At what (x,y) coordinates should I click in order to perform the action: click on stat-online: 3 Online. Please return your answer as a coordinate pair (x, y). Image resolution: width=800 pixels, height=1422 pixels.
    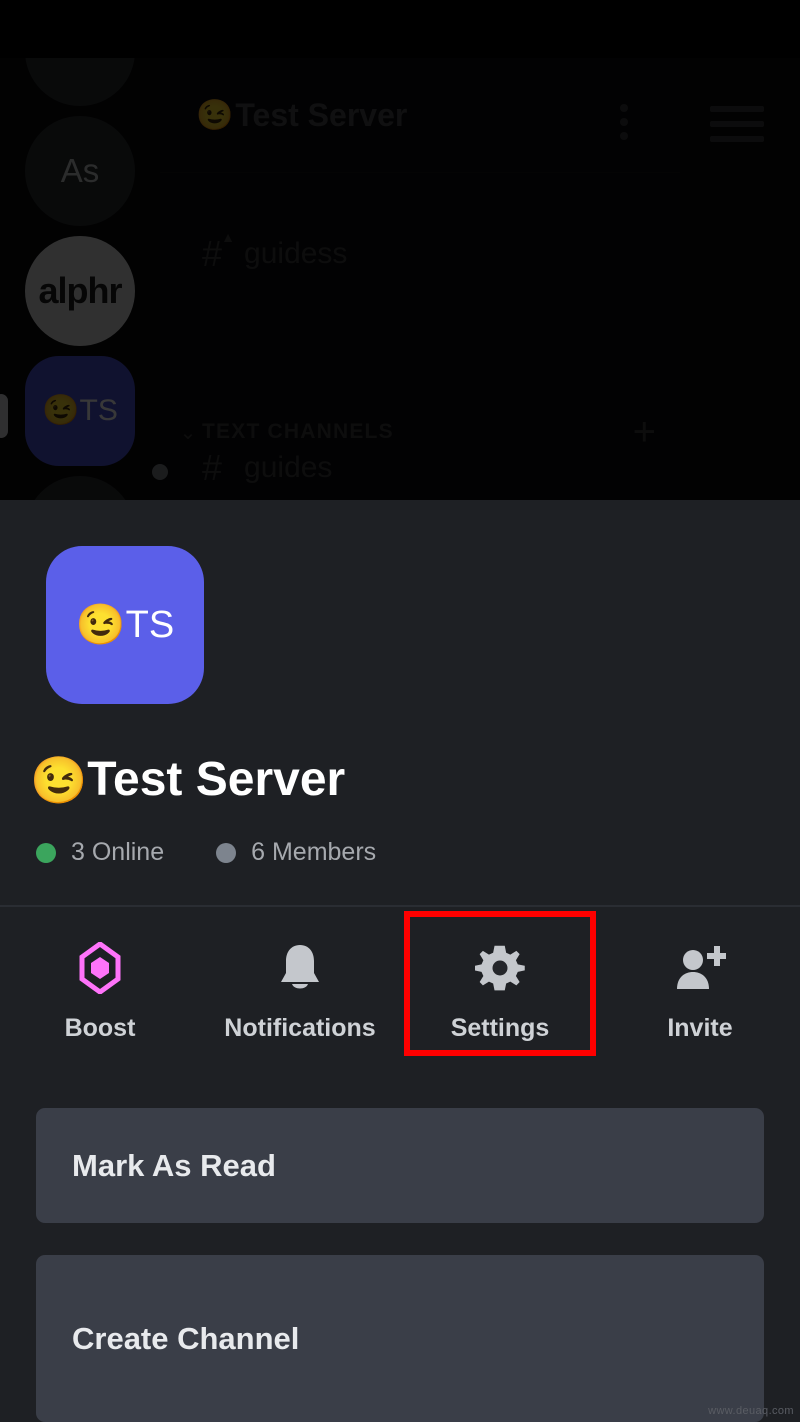
    Looking at the image, I should click on (100, 852).